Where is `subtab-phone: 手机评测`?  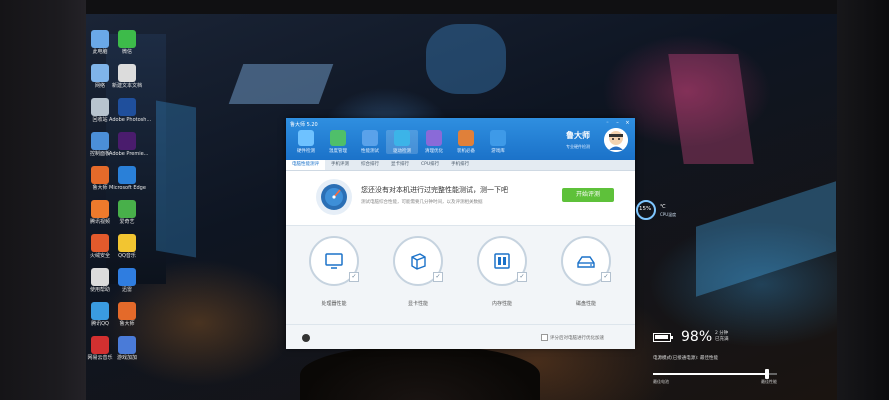 subtab-phone: 手机评测 is located at coordinates (340, 165).